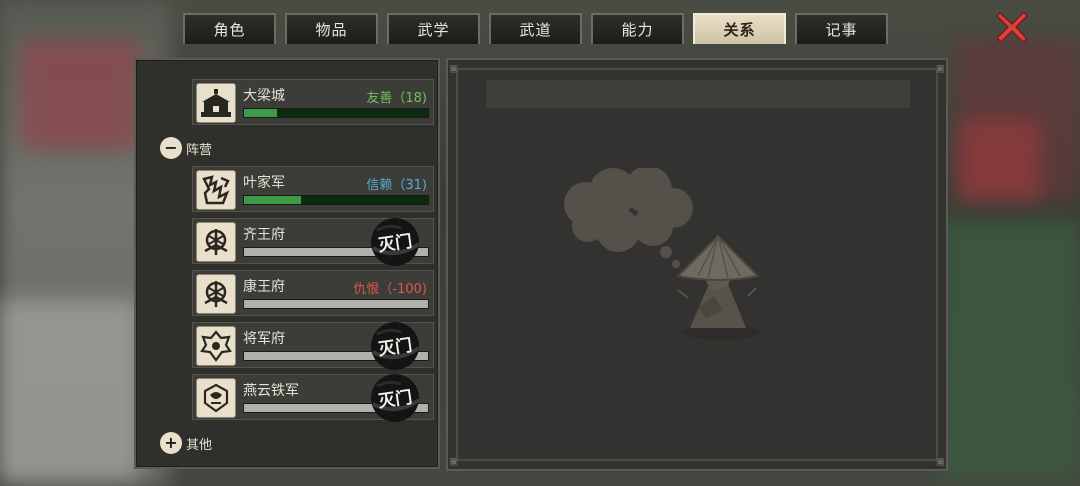 Image resolution: width=1080 pixels, height=486 pixels. What do you see at coordinates (331, 28) in the screenshot?
I see `tab-items: 物品` at bounding box center [331, 28].